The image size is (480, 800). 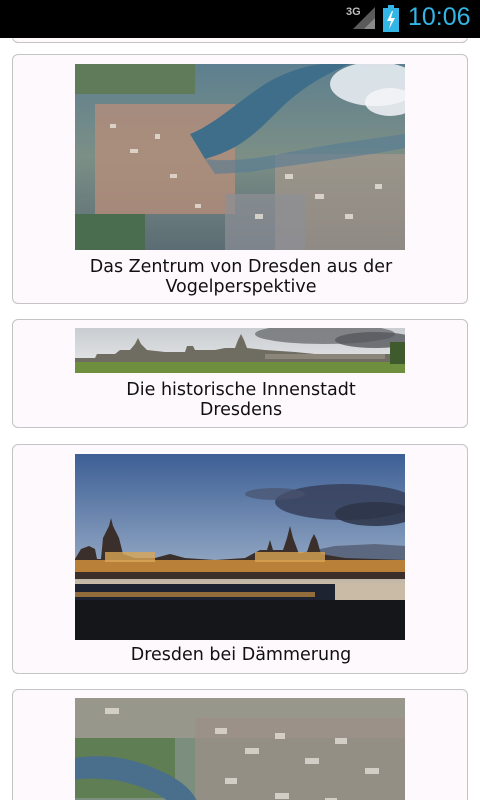 I want to click on caption-line: Vogelperspektive, so click(x=241, y=287).